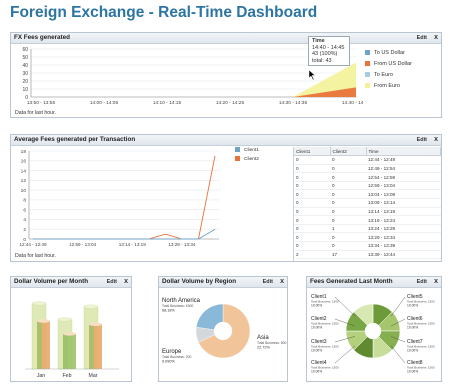 Image resolution: width=450 pixels, height=391 pixels. Describe the element at coordinates (268, 282) in the screenshot. I see `region-edit-button: Edit` at that location.